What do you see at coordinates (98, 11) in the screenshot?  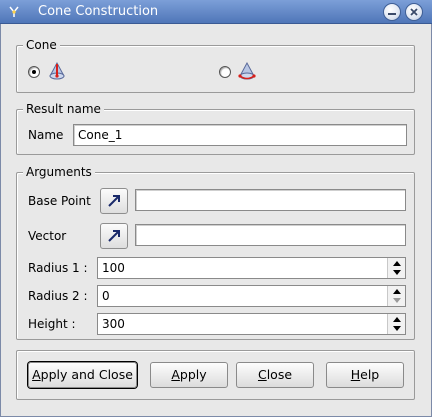 I see `window-title: Cone Construction` at bounding box center [98, 11].